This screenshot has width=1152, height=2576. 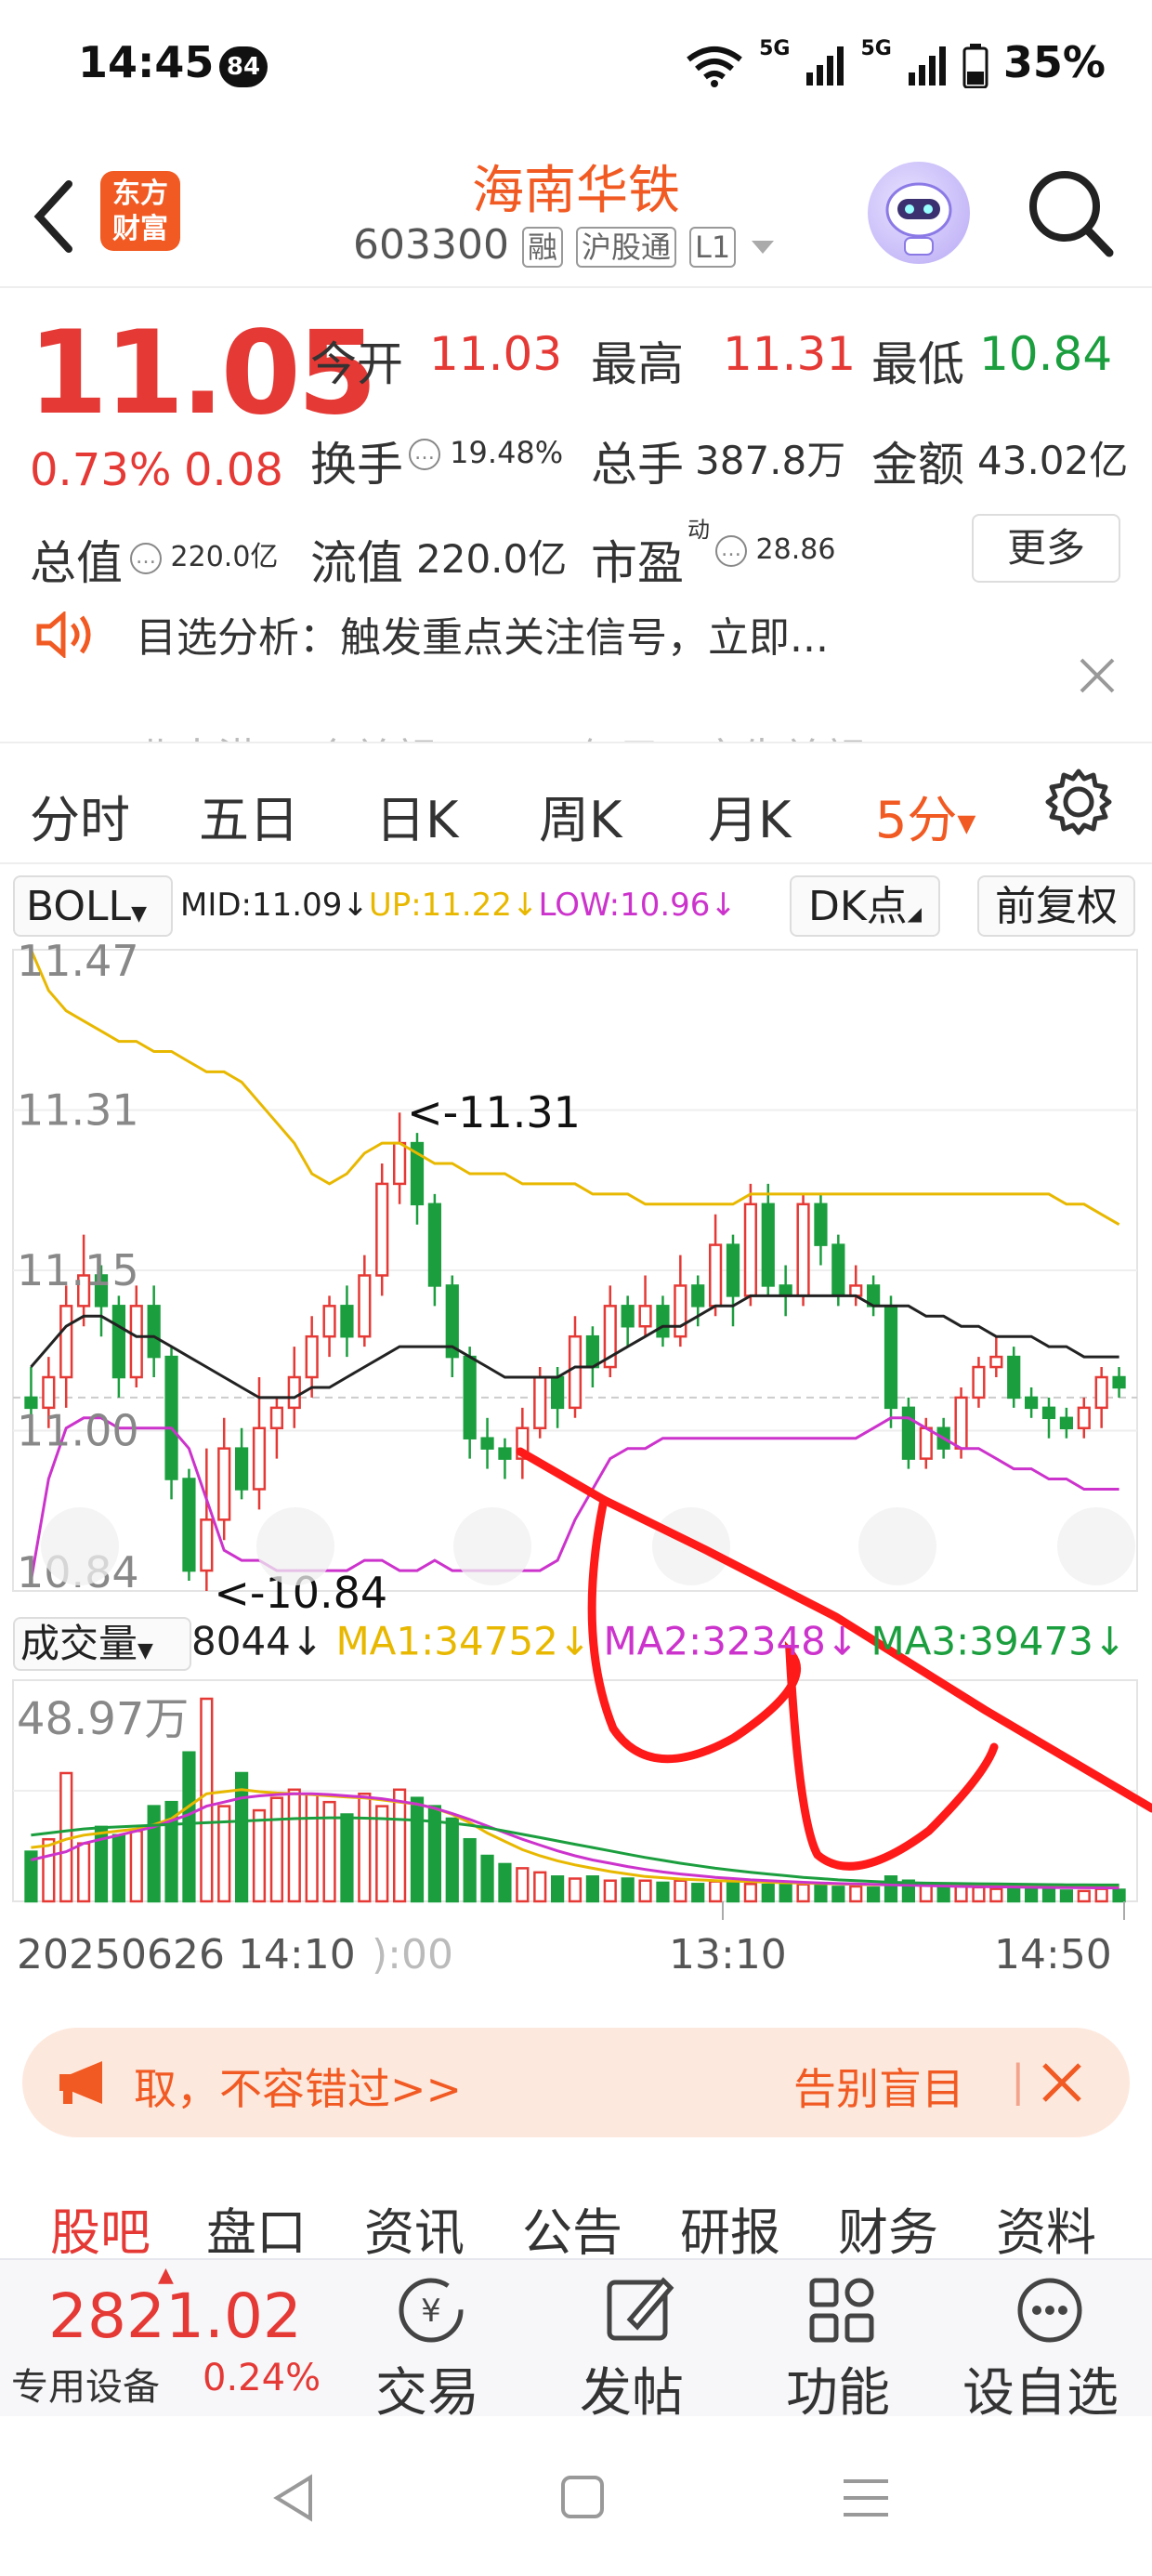 I want to click on toolbar-trade: 交易, so click(x=427, y=2388).